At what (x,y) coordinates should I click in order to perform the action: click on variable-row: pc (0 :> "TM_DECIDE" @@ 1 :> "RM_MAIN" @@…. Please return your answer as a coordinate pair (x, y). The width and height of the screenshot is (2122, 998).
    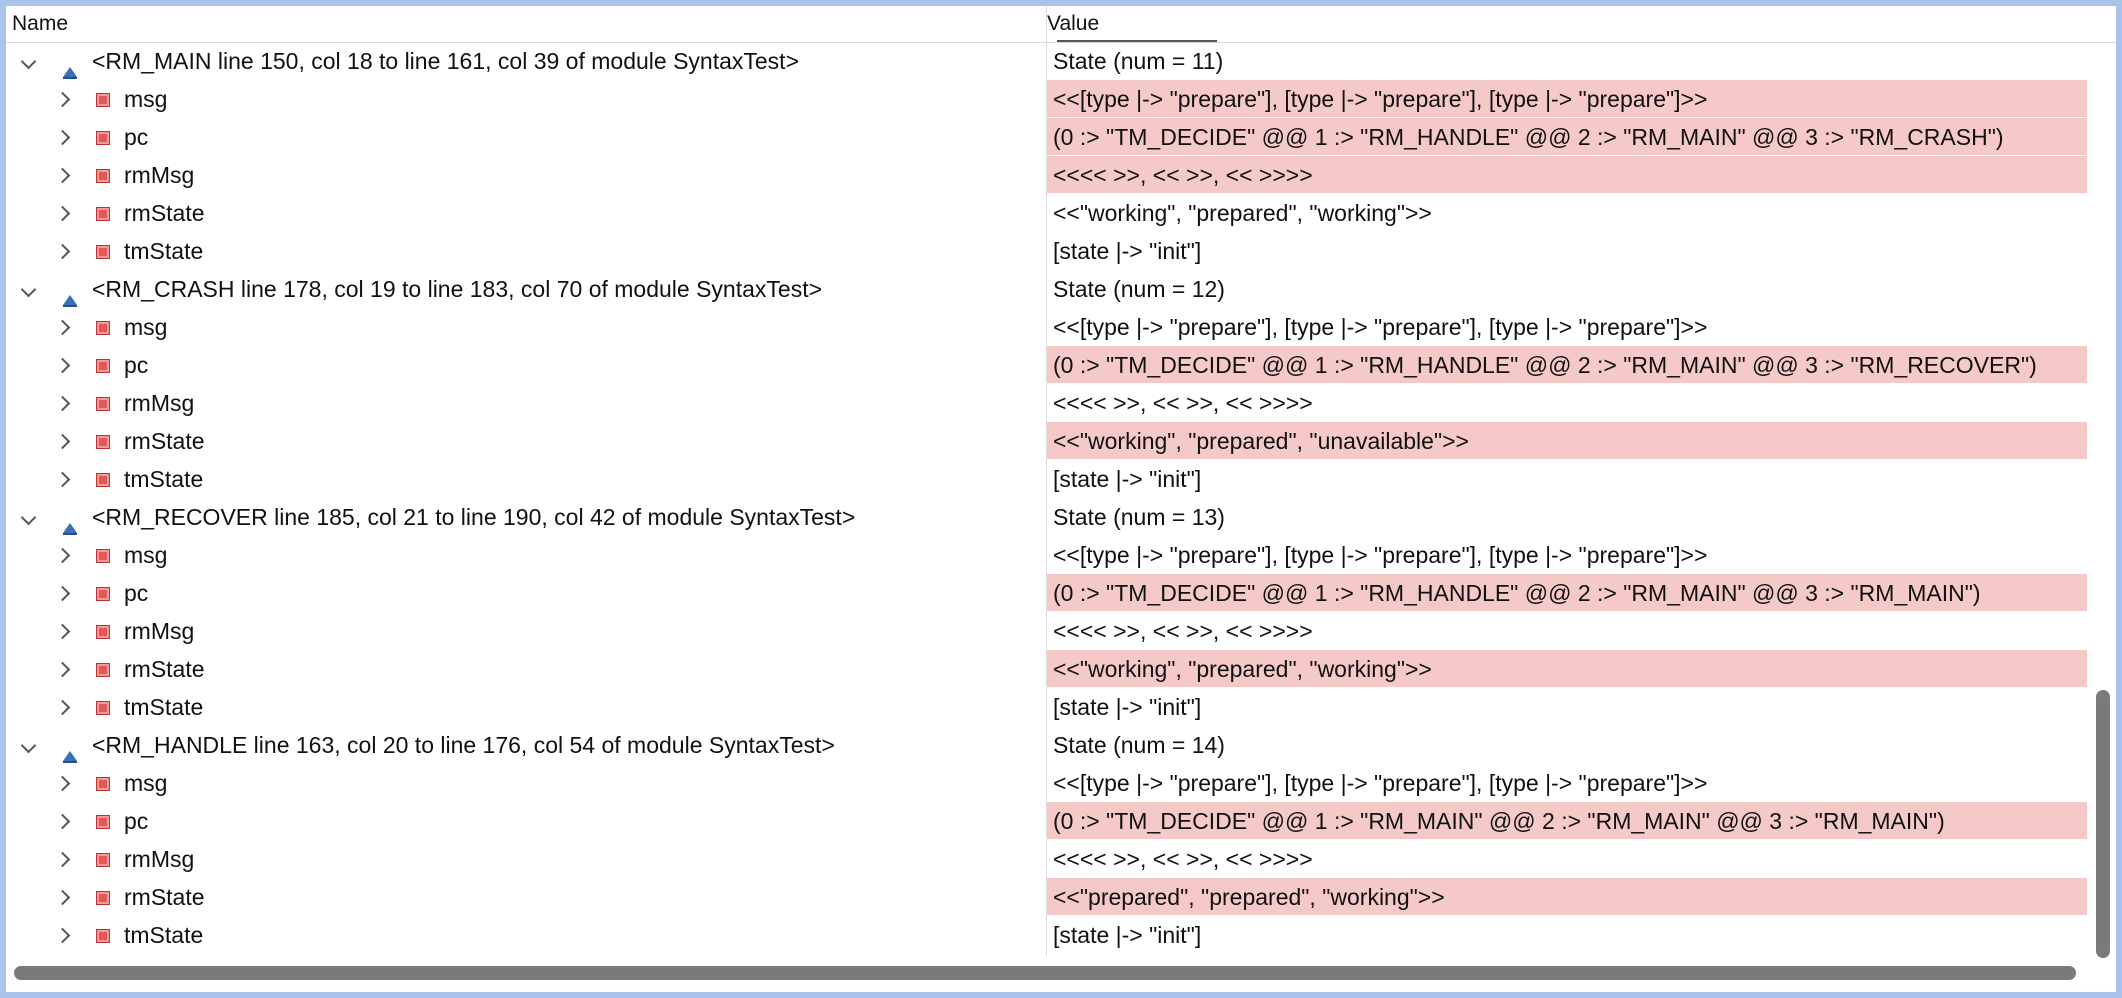
    Looking at the image, I should click on (1046, 821).